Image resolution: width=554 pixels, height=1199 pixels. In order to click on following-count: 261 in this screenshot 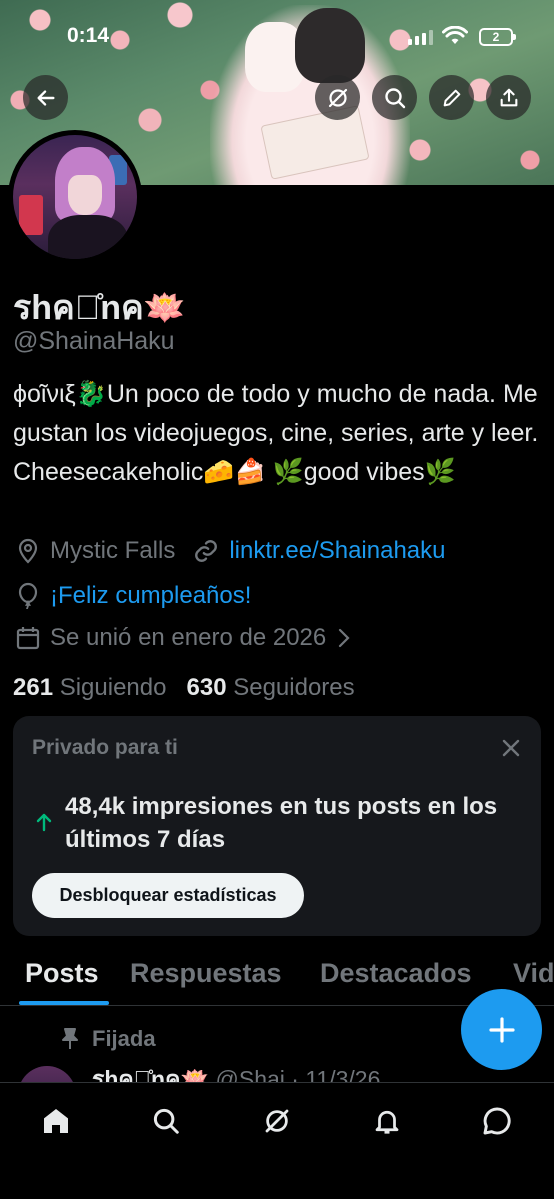, I will do `click(33, 687)`.